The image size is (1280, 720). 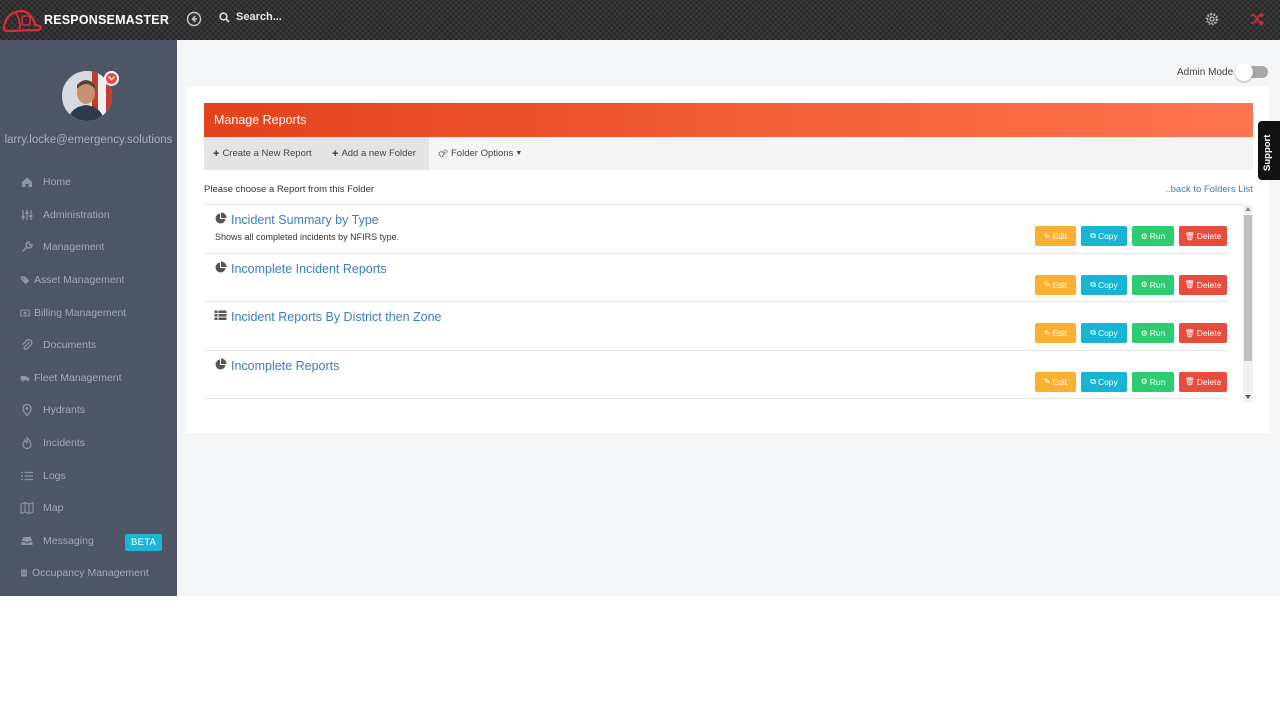 What do you see at coordinates (79, 280) in the screenshot?
I see `sidebar-item-label: Asset Management` at bounding box center [79, 280].